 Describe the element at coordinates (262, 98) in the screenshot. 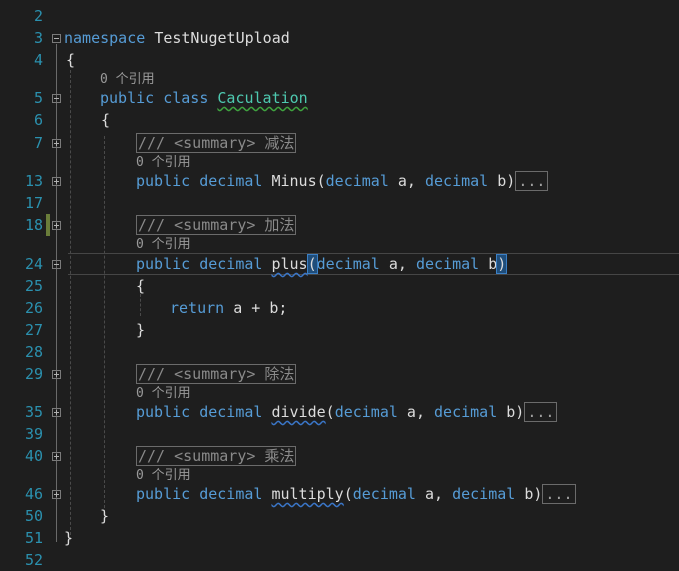

I see `class-name: Caculation` at that location.